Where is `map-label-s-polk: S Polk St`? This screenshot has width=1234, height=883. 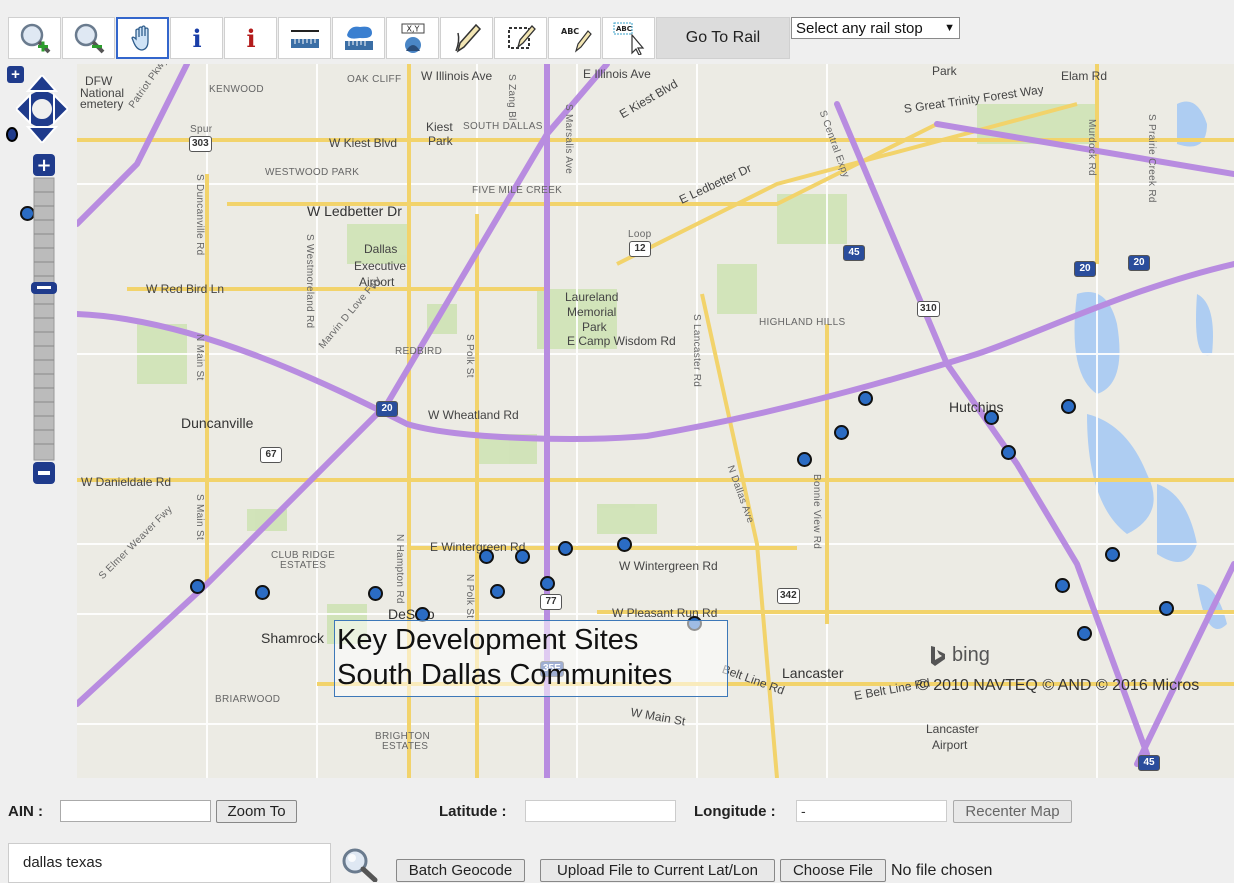
map-label-s-polk: S Polk St is located at coordinates (469, 356).